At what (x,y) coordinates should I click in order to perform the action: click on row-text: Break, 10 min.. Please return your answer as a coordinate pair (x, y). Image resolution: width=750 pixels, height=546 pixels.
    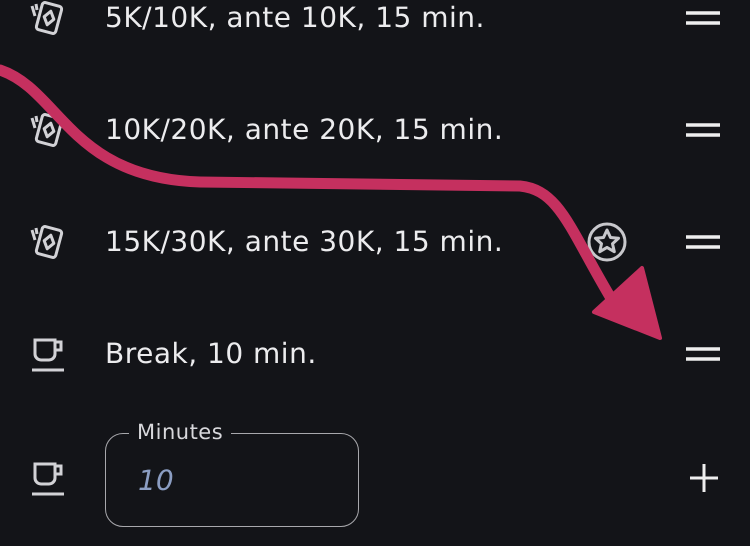
    Looking at the image, I should click on (211, 354).